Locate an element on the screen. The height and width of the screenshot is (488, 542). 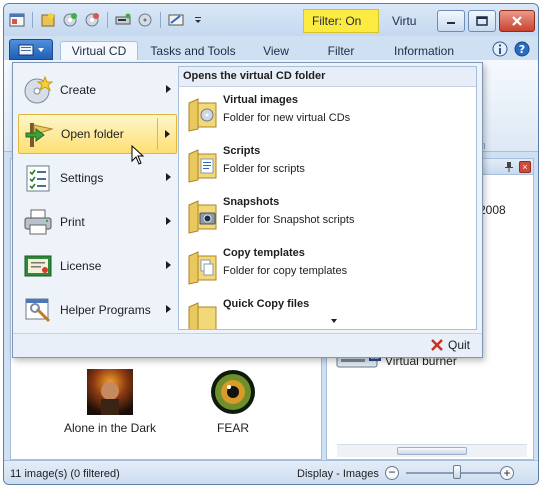
customize-toolbar-icon is located at coordinates (198, 20).